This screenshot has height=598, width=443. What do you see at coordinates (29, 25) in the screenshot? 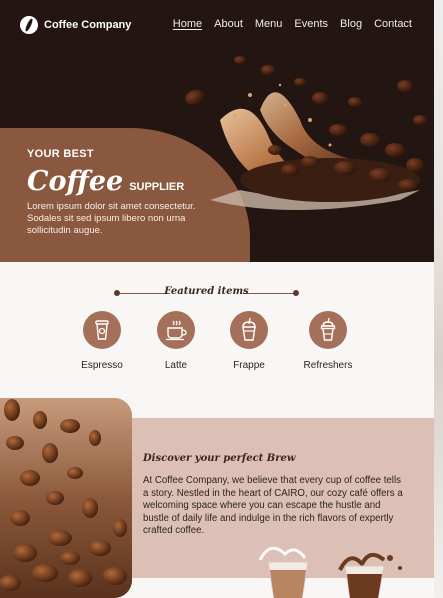
I see `coffee-bean-logo-icon` at bounding box center [29, 25].